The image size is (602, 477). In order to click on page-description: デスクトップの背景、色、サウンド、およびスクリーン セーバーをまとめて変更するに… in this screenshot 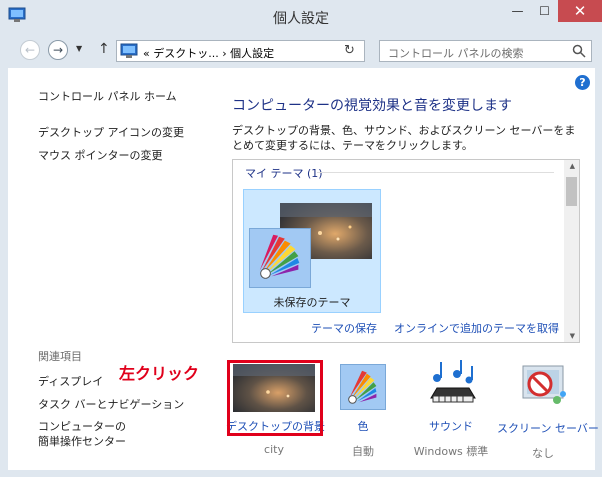, I will do `click(404, 138)`.